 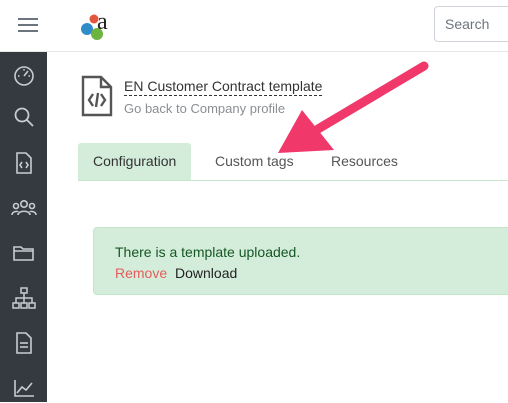 I want to click on sidebar-item-templates, so click(x=23, y=163).